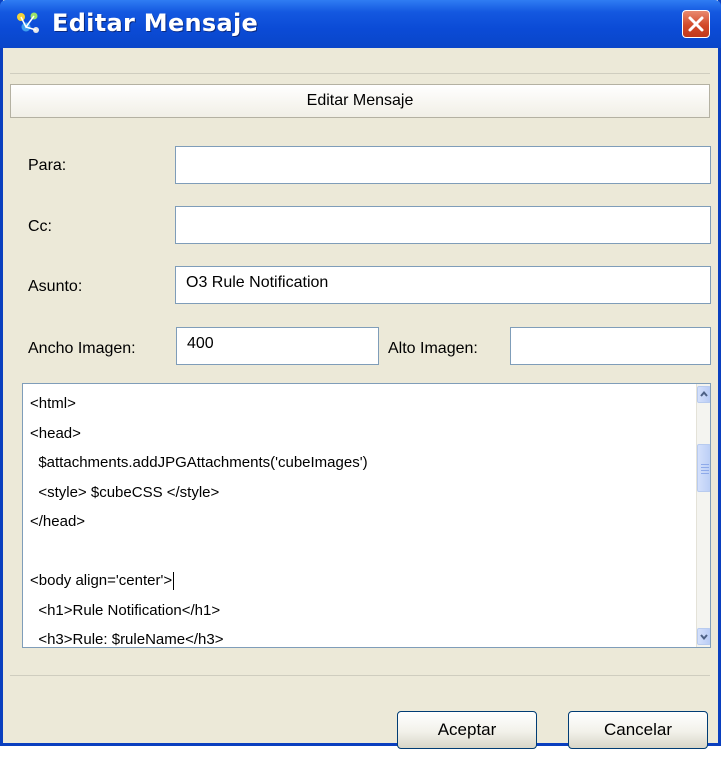 The width and height of the screenshot is (721, 771). Describe the element at coordinates (125, 492) in the screenshot. I see `code-line: <style> $cubeCSS </style>` at that location.